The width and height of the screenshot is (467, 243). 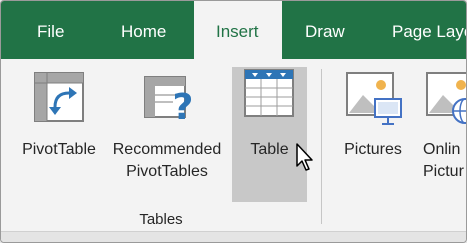 I want to click on recommended-label-line1: Recommended, so click(x=167, y=149).